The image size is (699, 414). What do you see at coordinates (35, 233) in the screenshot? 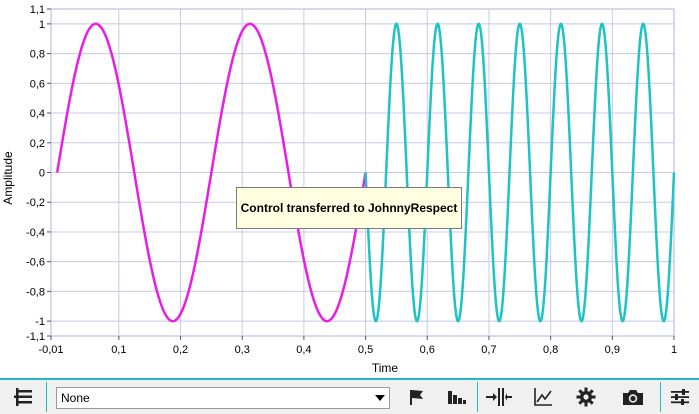
I see `y-tick-label: -0,4` at bounding box center [35, 233].